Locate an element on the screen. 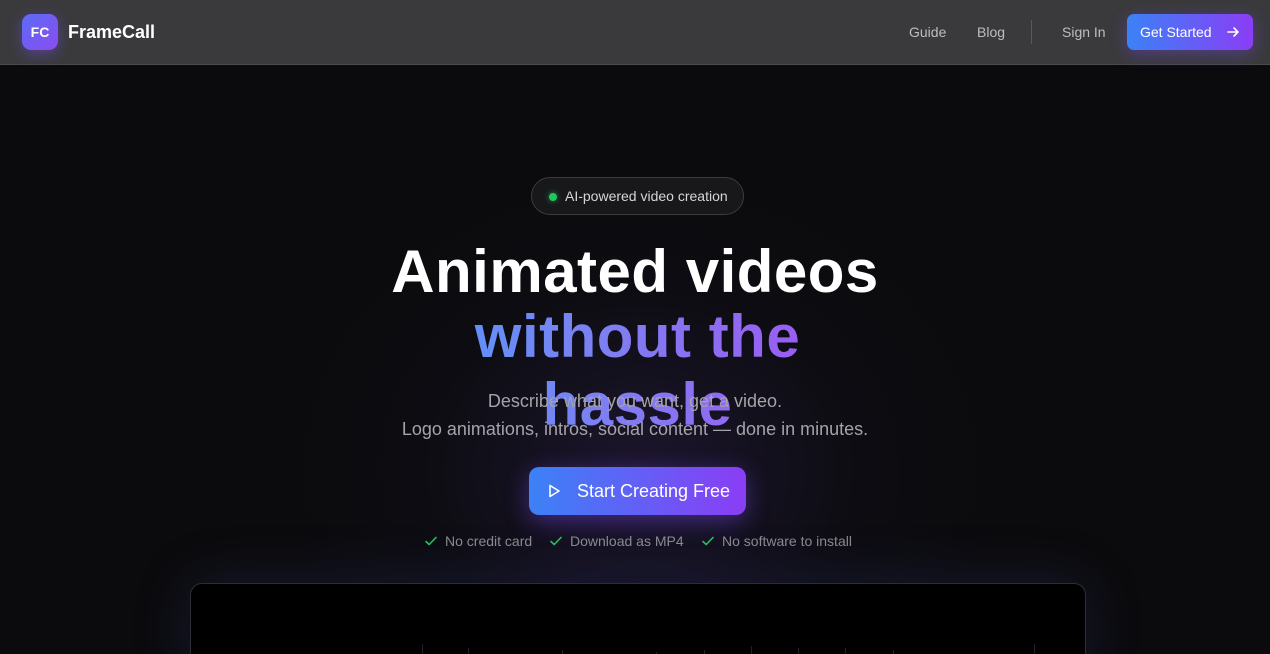 Image resolution: width=1270 pixels, height=654 pixels. check-item: Download as MP4 is located at coordinates (616, 541).